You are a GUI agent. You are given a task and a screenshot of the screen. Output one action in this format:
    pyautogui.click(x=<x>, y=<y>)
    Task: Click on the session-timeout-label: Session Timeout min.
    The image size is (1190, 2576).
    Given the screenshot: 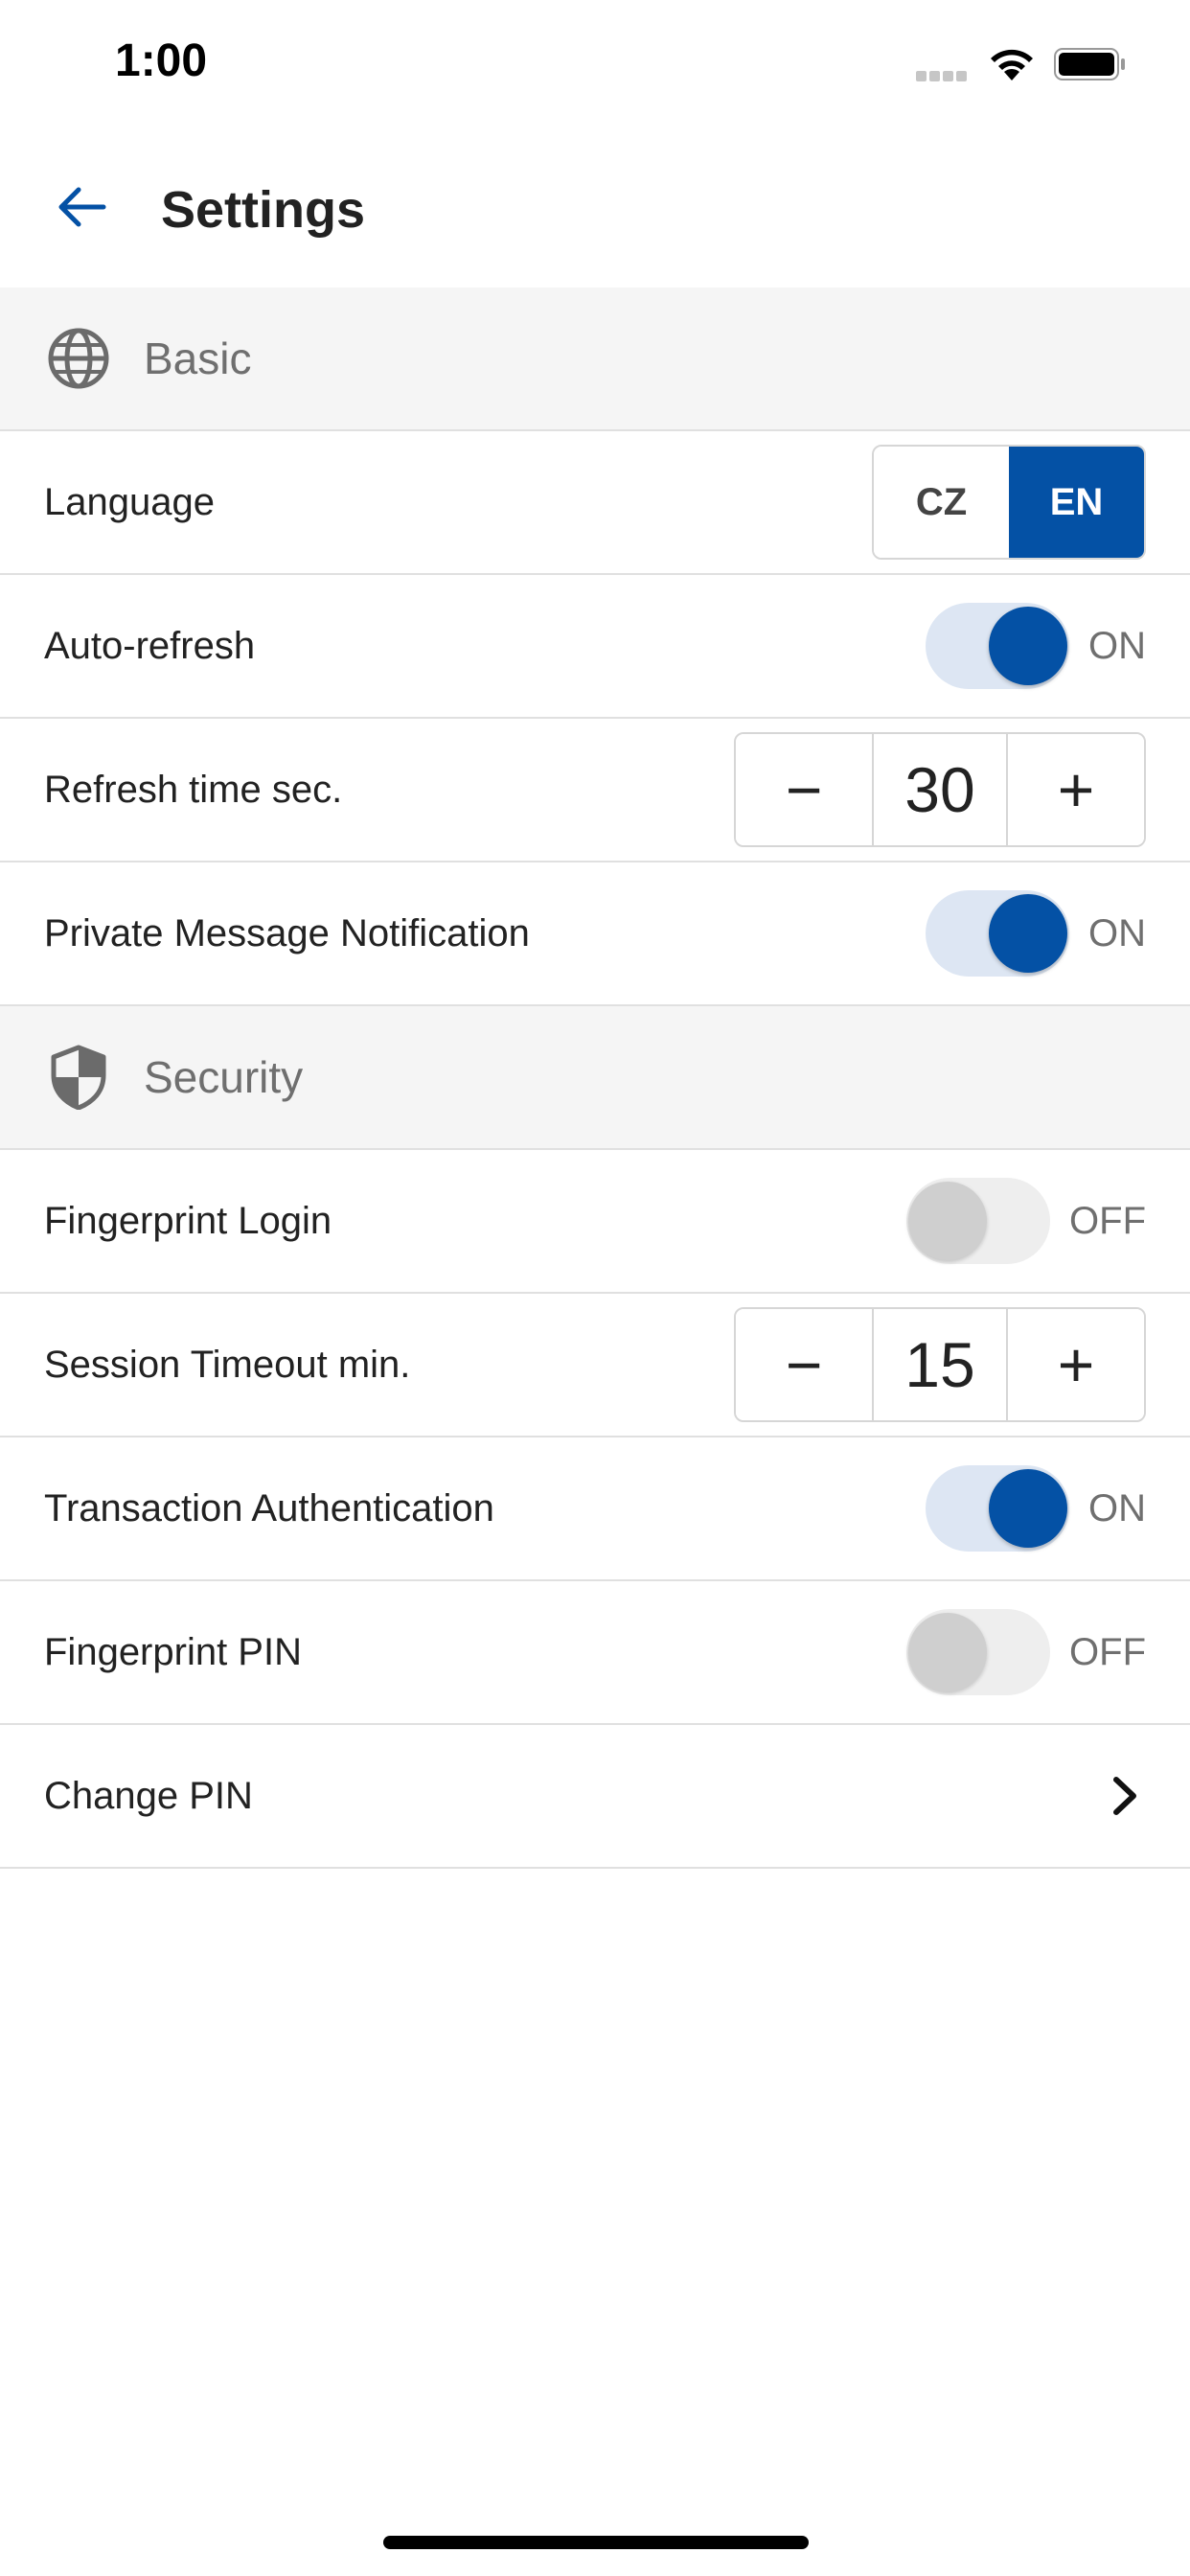 What is the action you would take?
    pyautogui.click(x=228, y=1364)
    